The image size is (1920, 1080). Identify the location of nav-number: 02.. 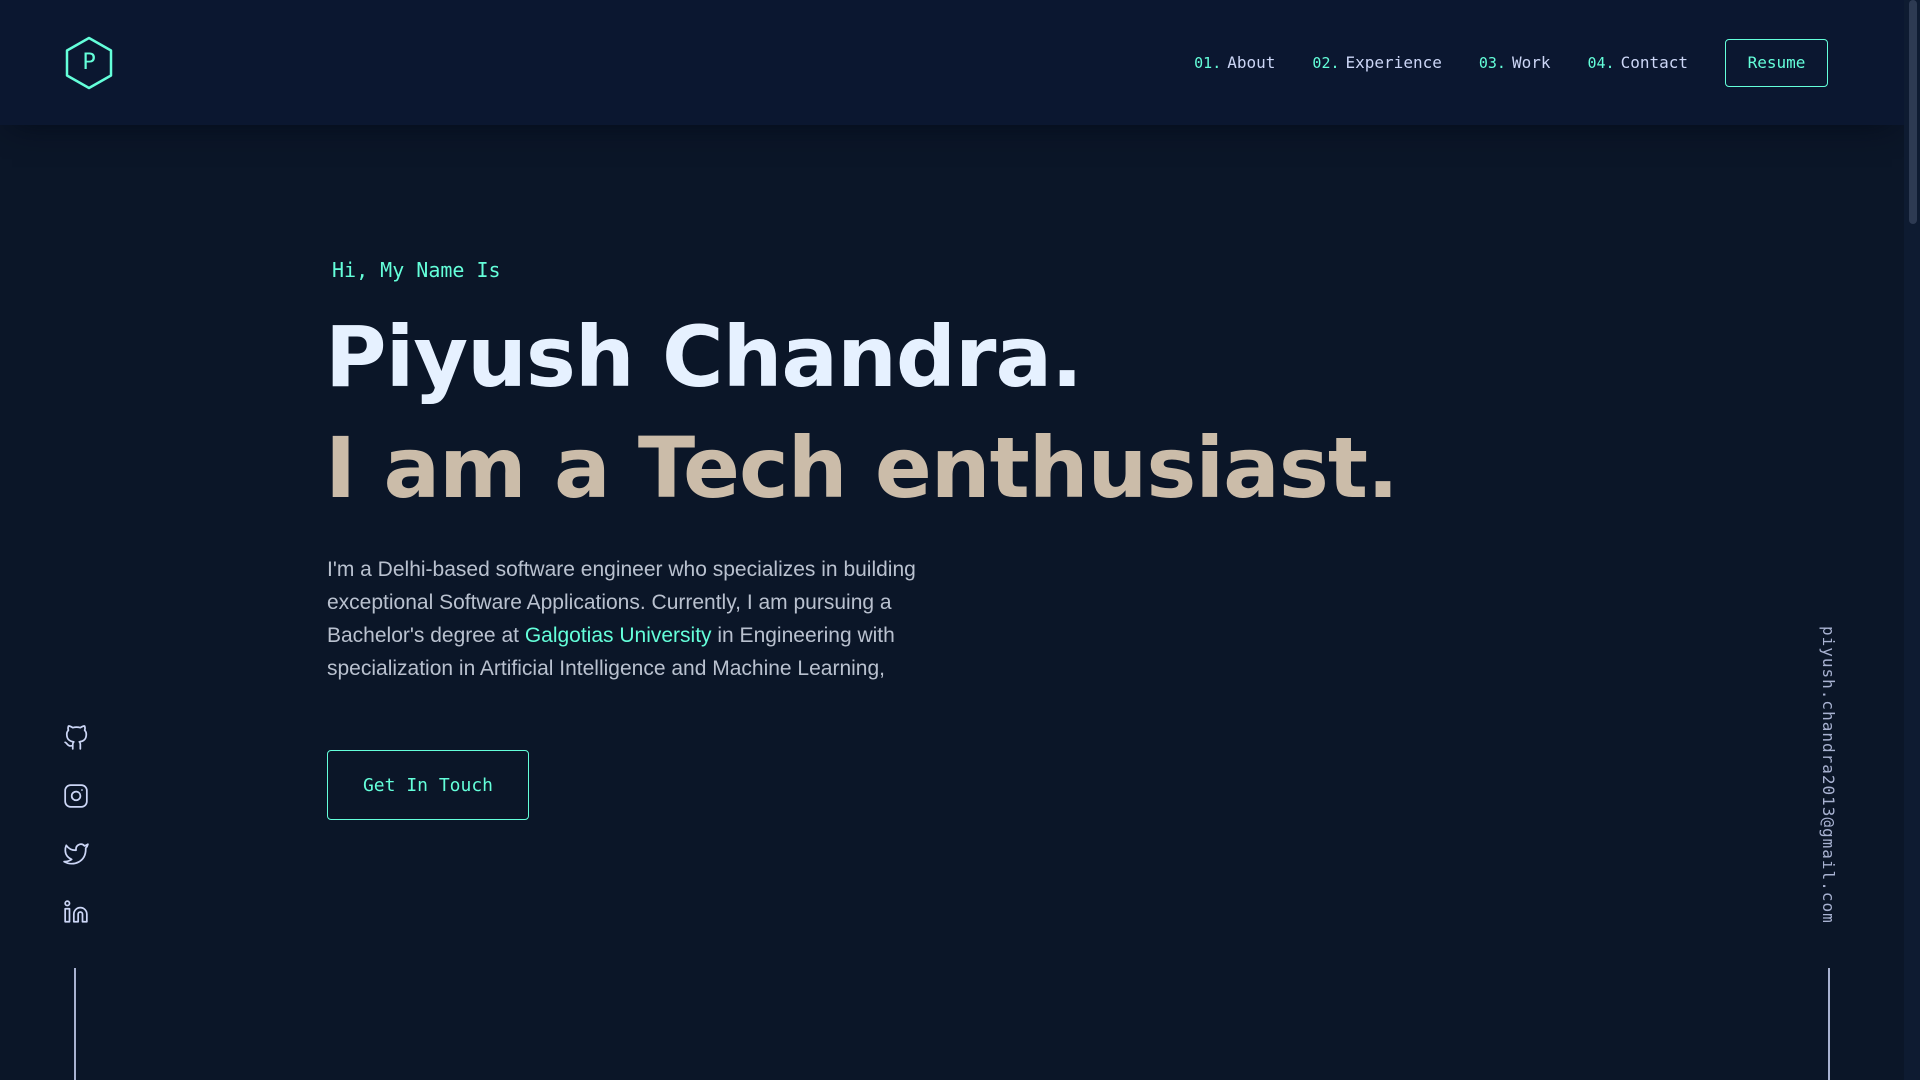
(1326, 63).